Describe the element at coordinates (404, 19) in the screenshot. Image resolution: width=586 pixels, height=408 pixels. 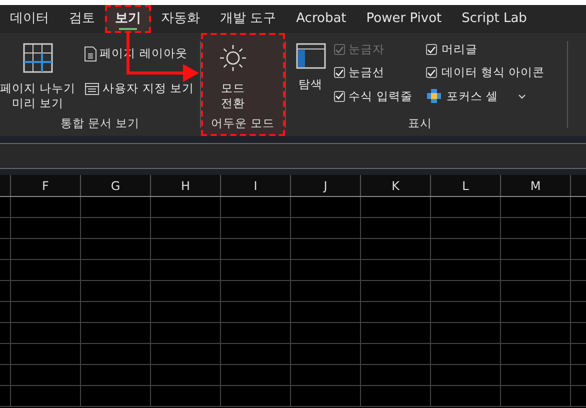
I see `ribbon-tab: Power Pivot` at that location.